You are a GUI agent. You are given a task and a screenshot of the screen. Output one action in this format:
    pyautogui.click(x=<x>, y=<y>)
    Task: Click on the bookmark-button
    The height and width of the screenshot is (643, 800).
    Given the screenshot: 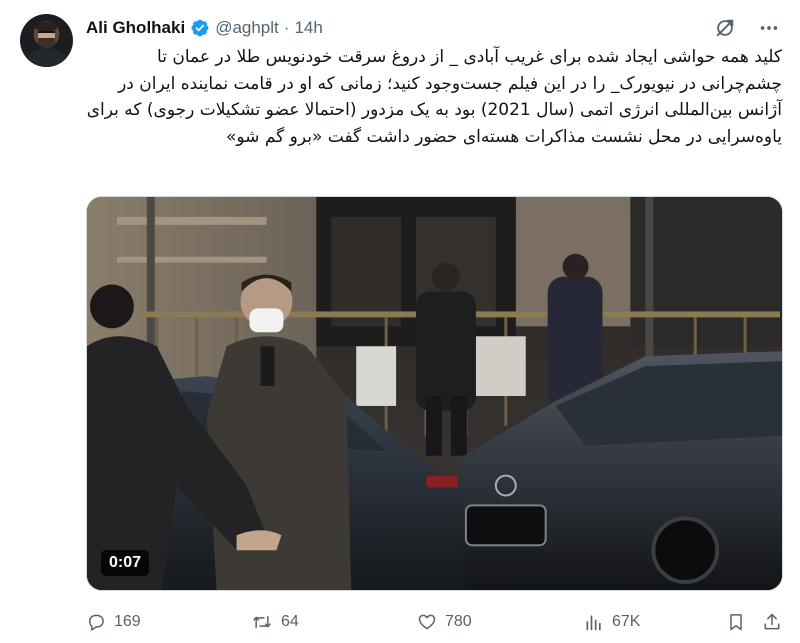 What is the action you would take?
    pyautogui.click(x=736, y=622)
    